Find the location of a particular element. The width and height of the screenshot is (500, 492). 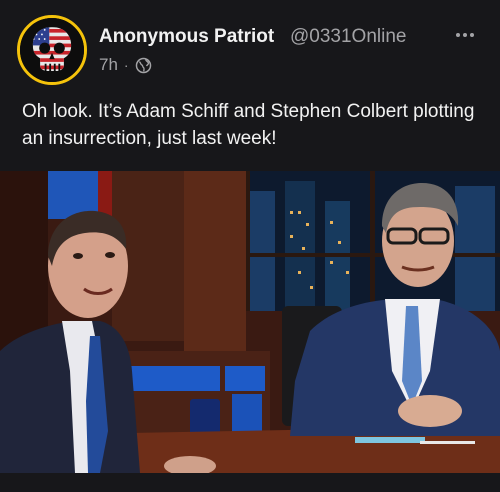

post-meta: 7h · is located at coordinates (125, 65).